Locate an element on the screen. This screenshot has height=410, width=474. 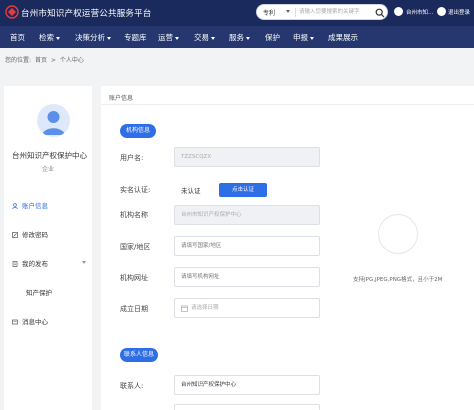
date-placeholder: 请选择日期 is located at coordinates (205, 308).